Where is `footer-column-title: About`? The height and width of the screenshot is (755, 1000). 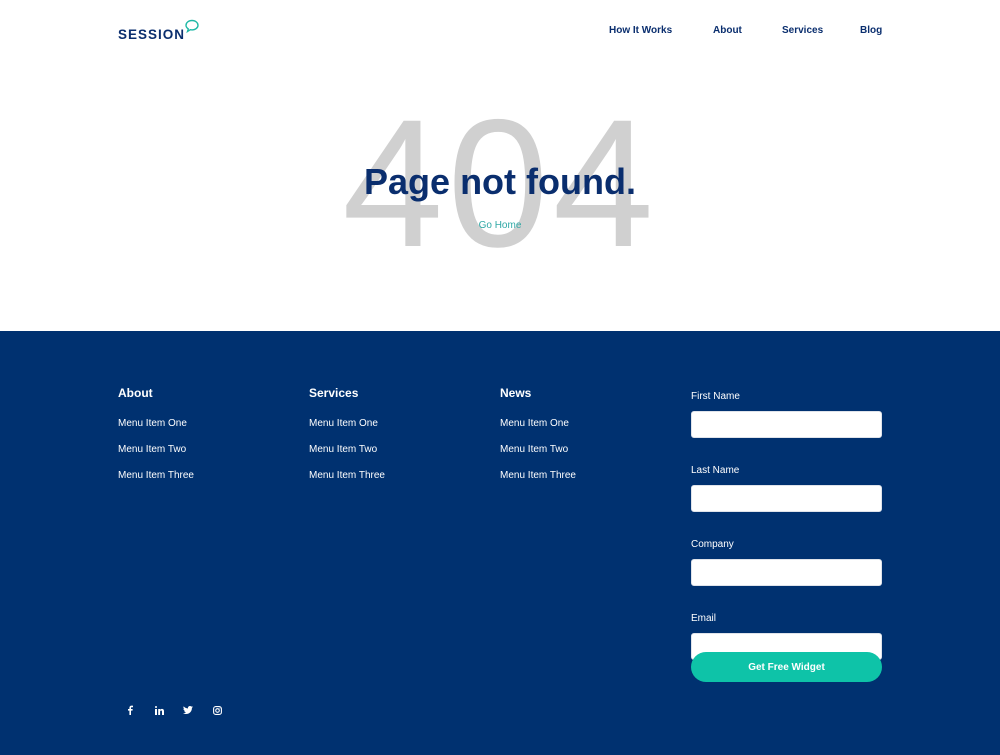
footer-column-title: About is located at coordinates (135, 393).